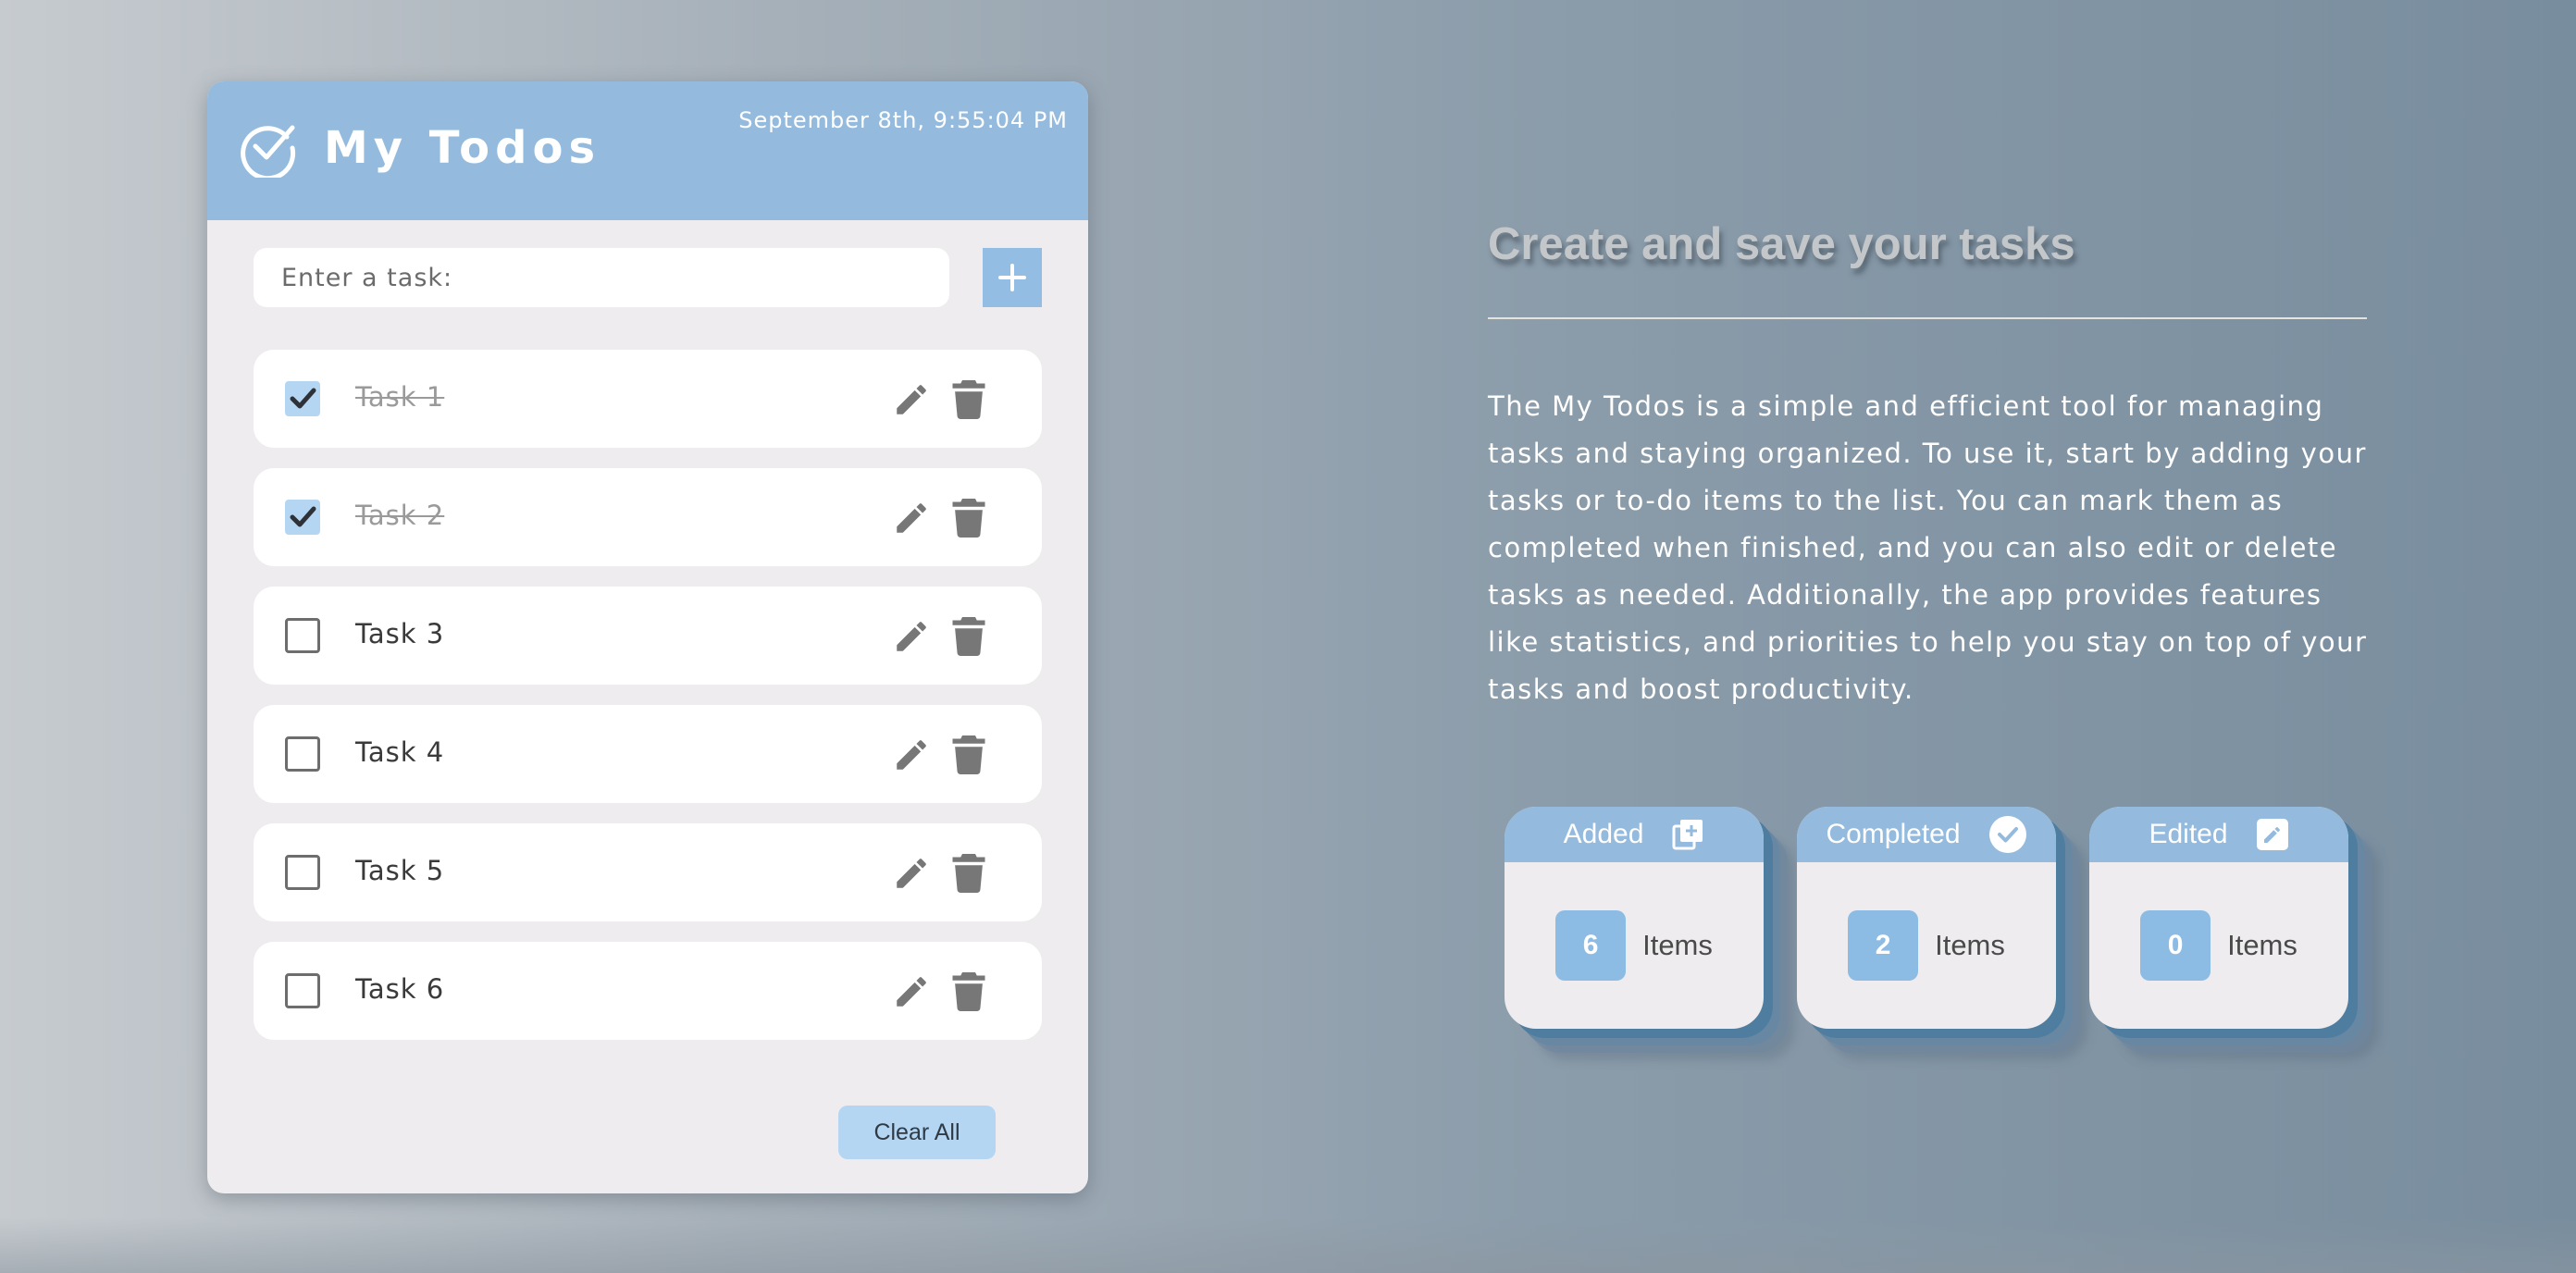 The height and width of the screenshot is (1273, 2576). Describe the element at coordinates (1604, 834) in the screenshot. I see `stat-label: Added` at that location.